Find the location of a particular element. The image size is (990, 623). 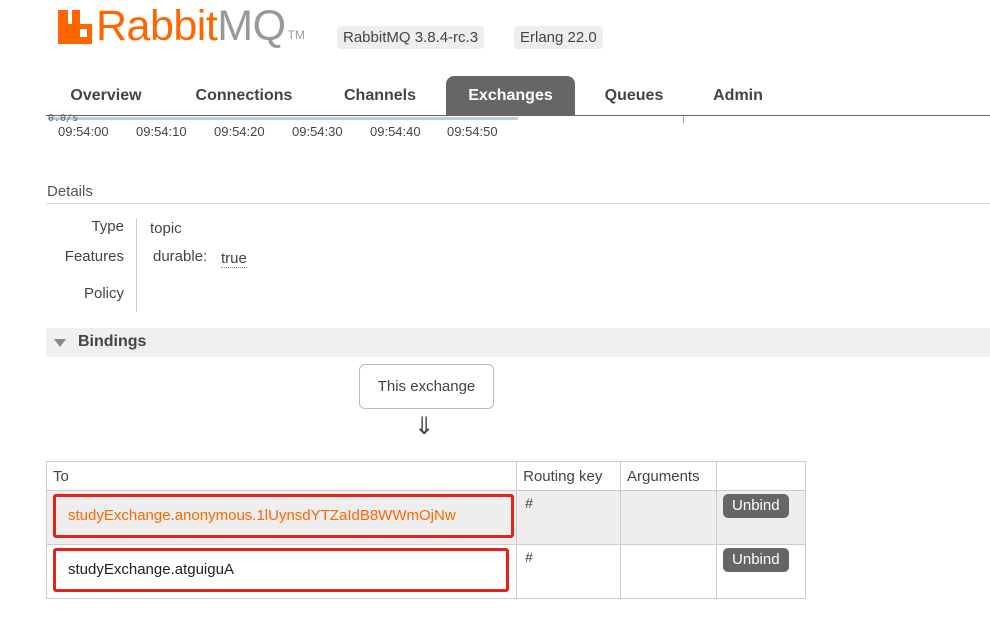

logo-wordmark: RabbitMQ is located at coordinates (191, 26).